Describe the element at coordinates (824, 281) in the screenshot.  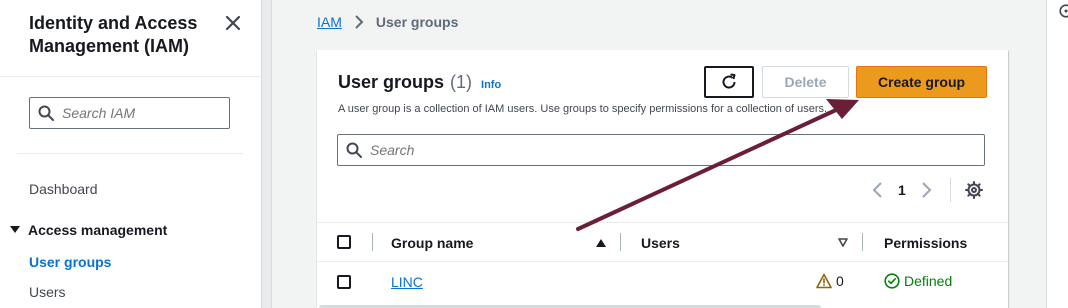
I see `warning-icon` at that location.